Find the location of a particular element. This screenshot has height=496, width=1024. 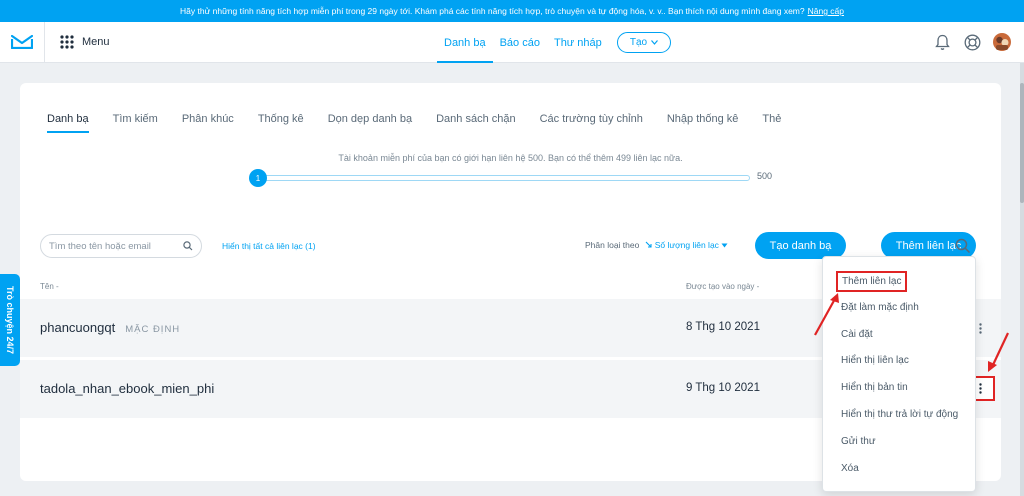

main-nav: Danh bạ Báo cáo Thư nháp is located at coordinates (523, 42).